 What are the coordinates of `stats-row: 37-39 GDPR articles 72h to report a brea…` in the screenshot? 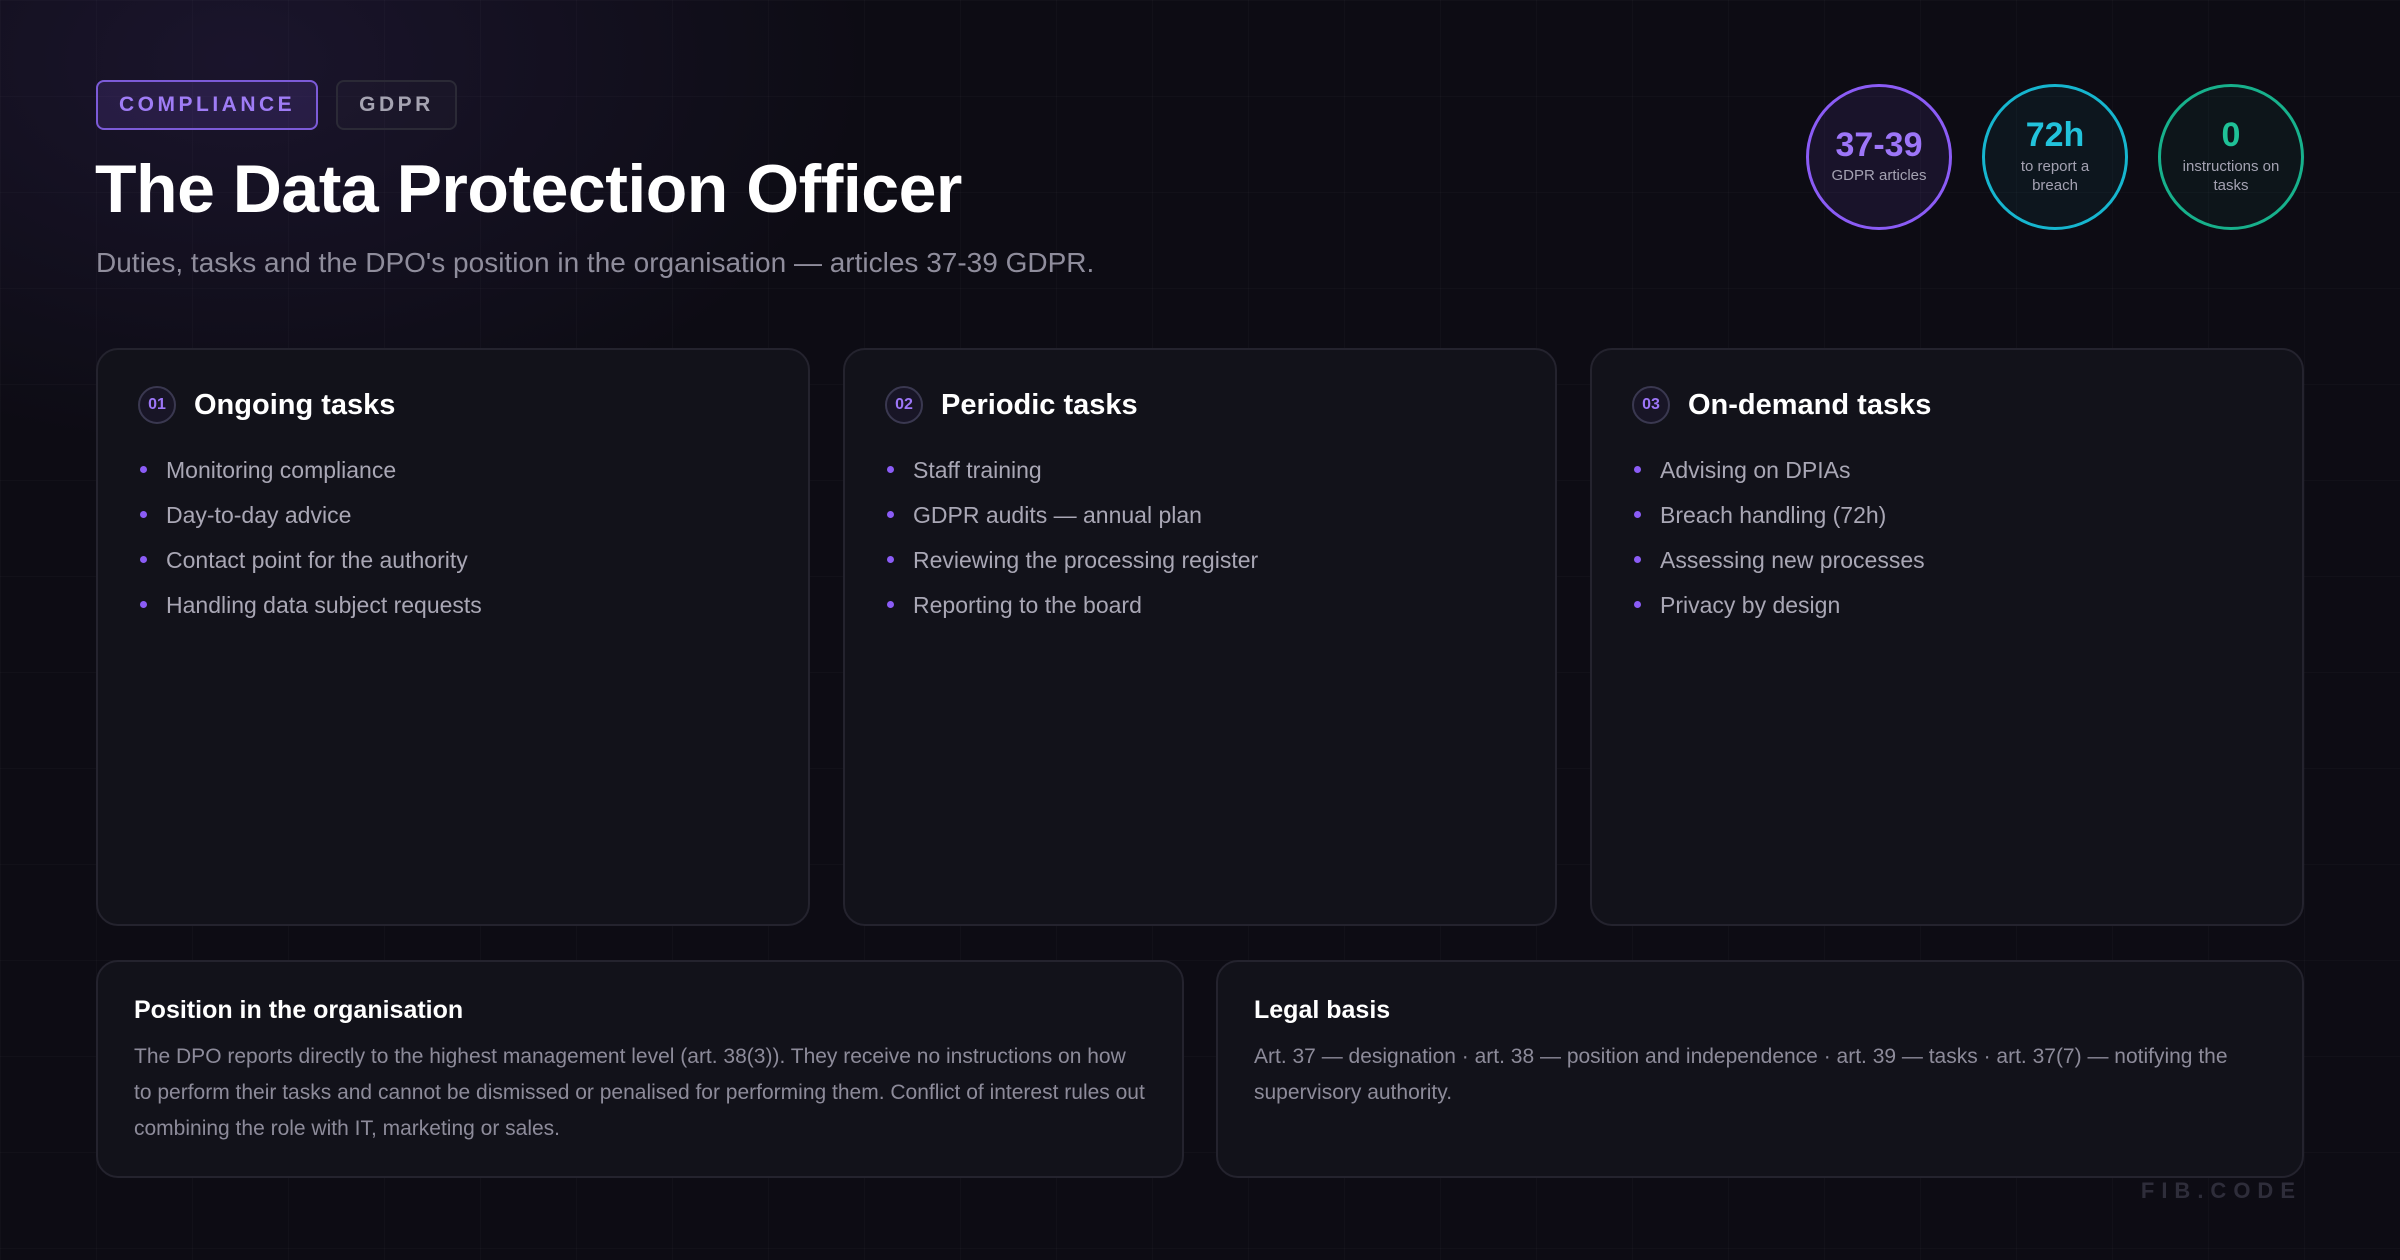 It's located at (2055, 157).